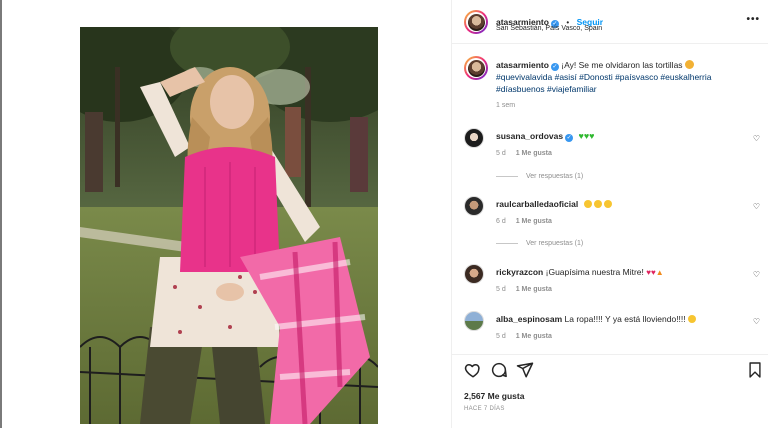 The width and height of the screenshot is (768, 428). What do you see at coordinates (610, 391) in the screenshot?
I see `post-actions-bar: 2,567 Me gusta HACE 7 DÍAS` at bounding box center [610, 391].